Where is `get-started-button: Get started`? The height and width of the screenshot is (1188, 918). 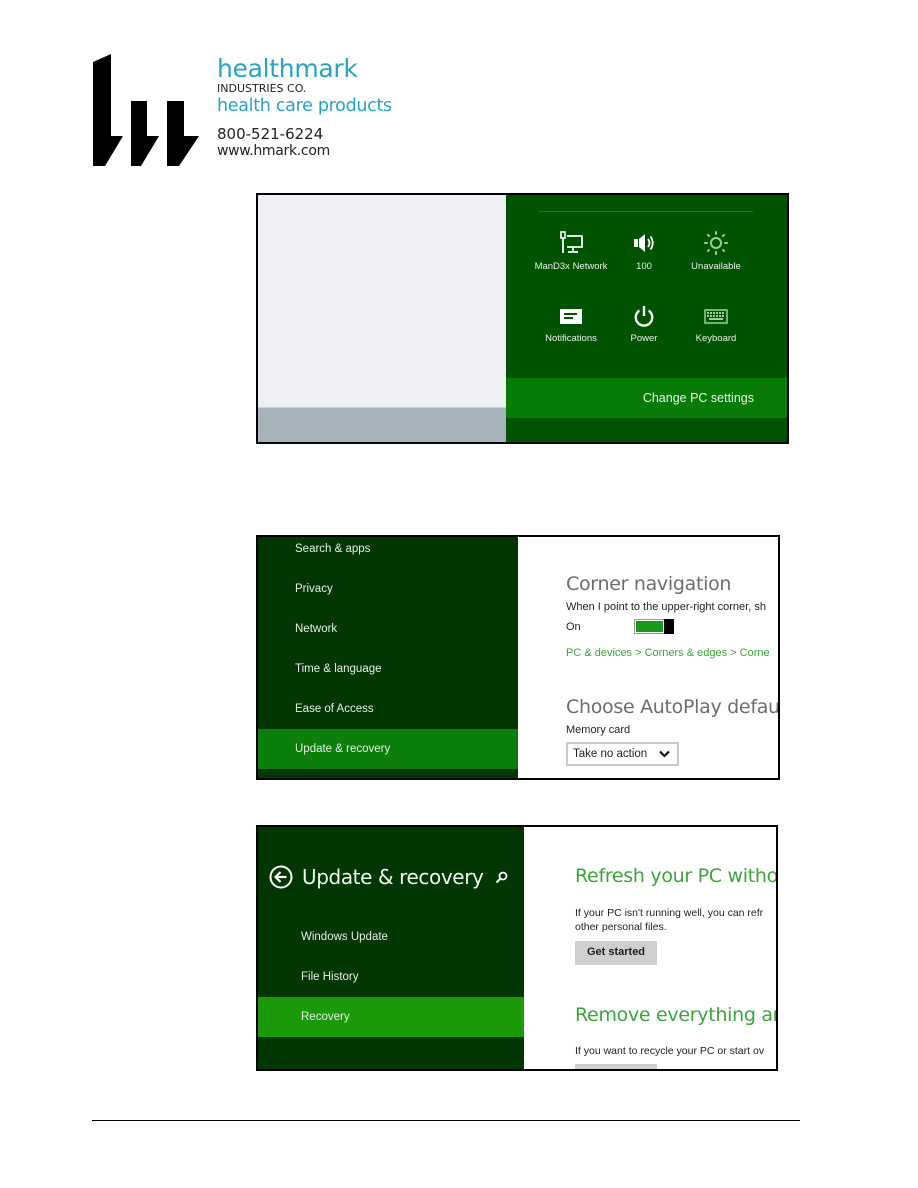
get-started-button: Get started is located at coordinates (616, 953).